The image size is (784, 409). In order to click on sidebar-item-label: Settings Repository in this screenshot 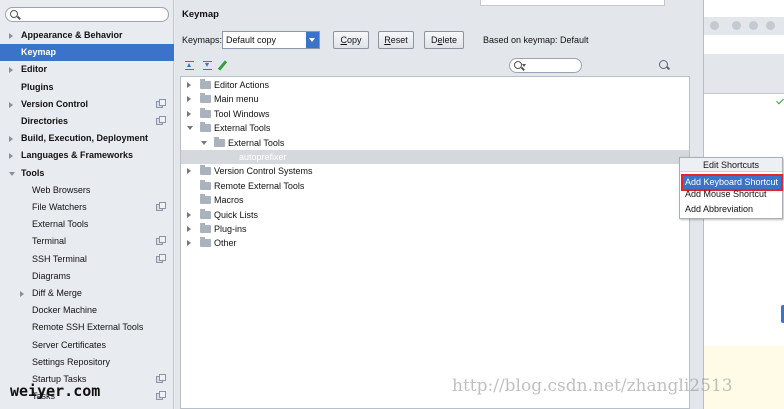, I will do `click(71, 361)`.